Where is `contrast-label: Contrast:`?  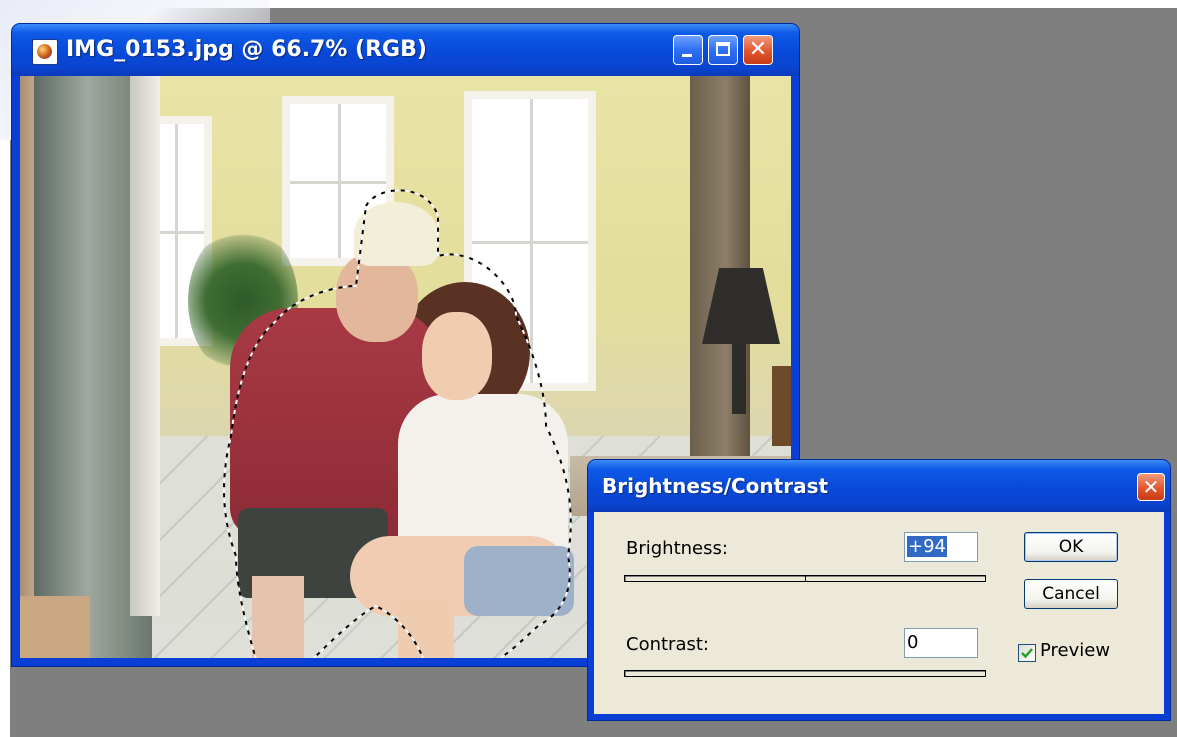
contrast-label: Contrast: is located at coordinates (667, 644).